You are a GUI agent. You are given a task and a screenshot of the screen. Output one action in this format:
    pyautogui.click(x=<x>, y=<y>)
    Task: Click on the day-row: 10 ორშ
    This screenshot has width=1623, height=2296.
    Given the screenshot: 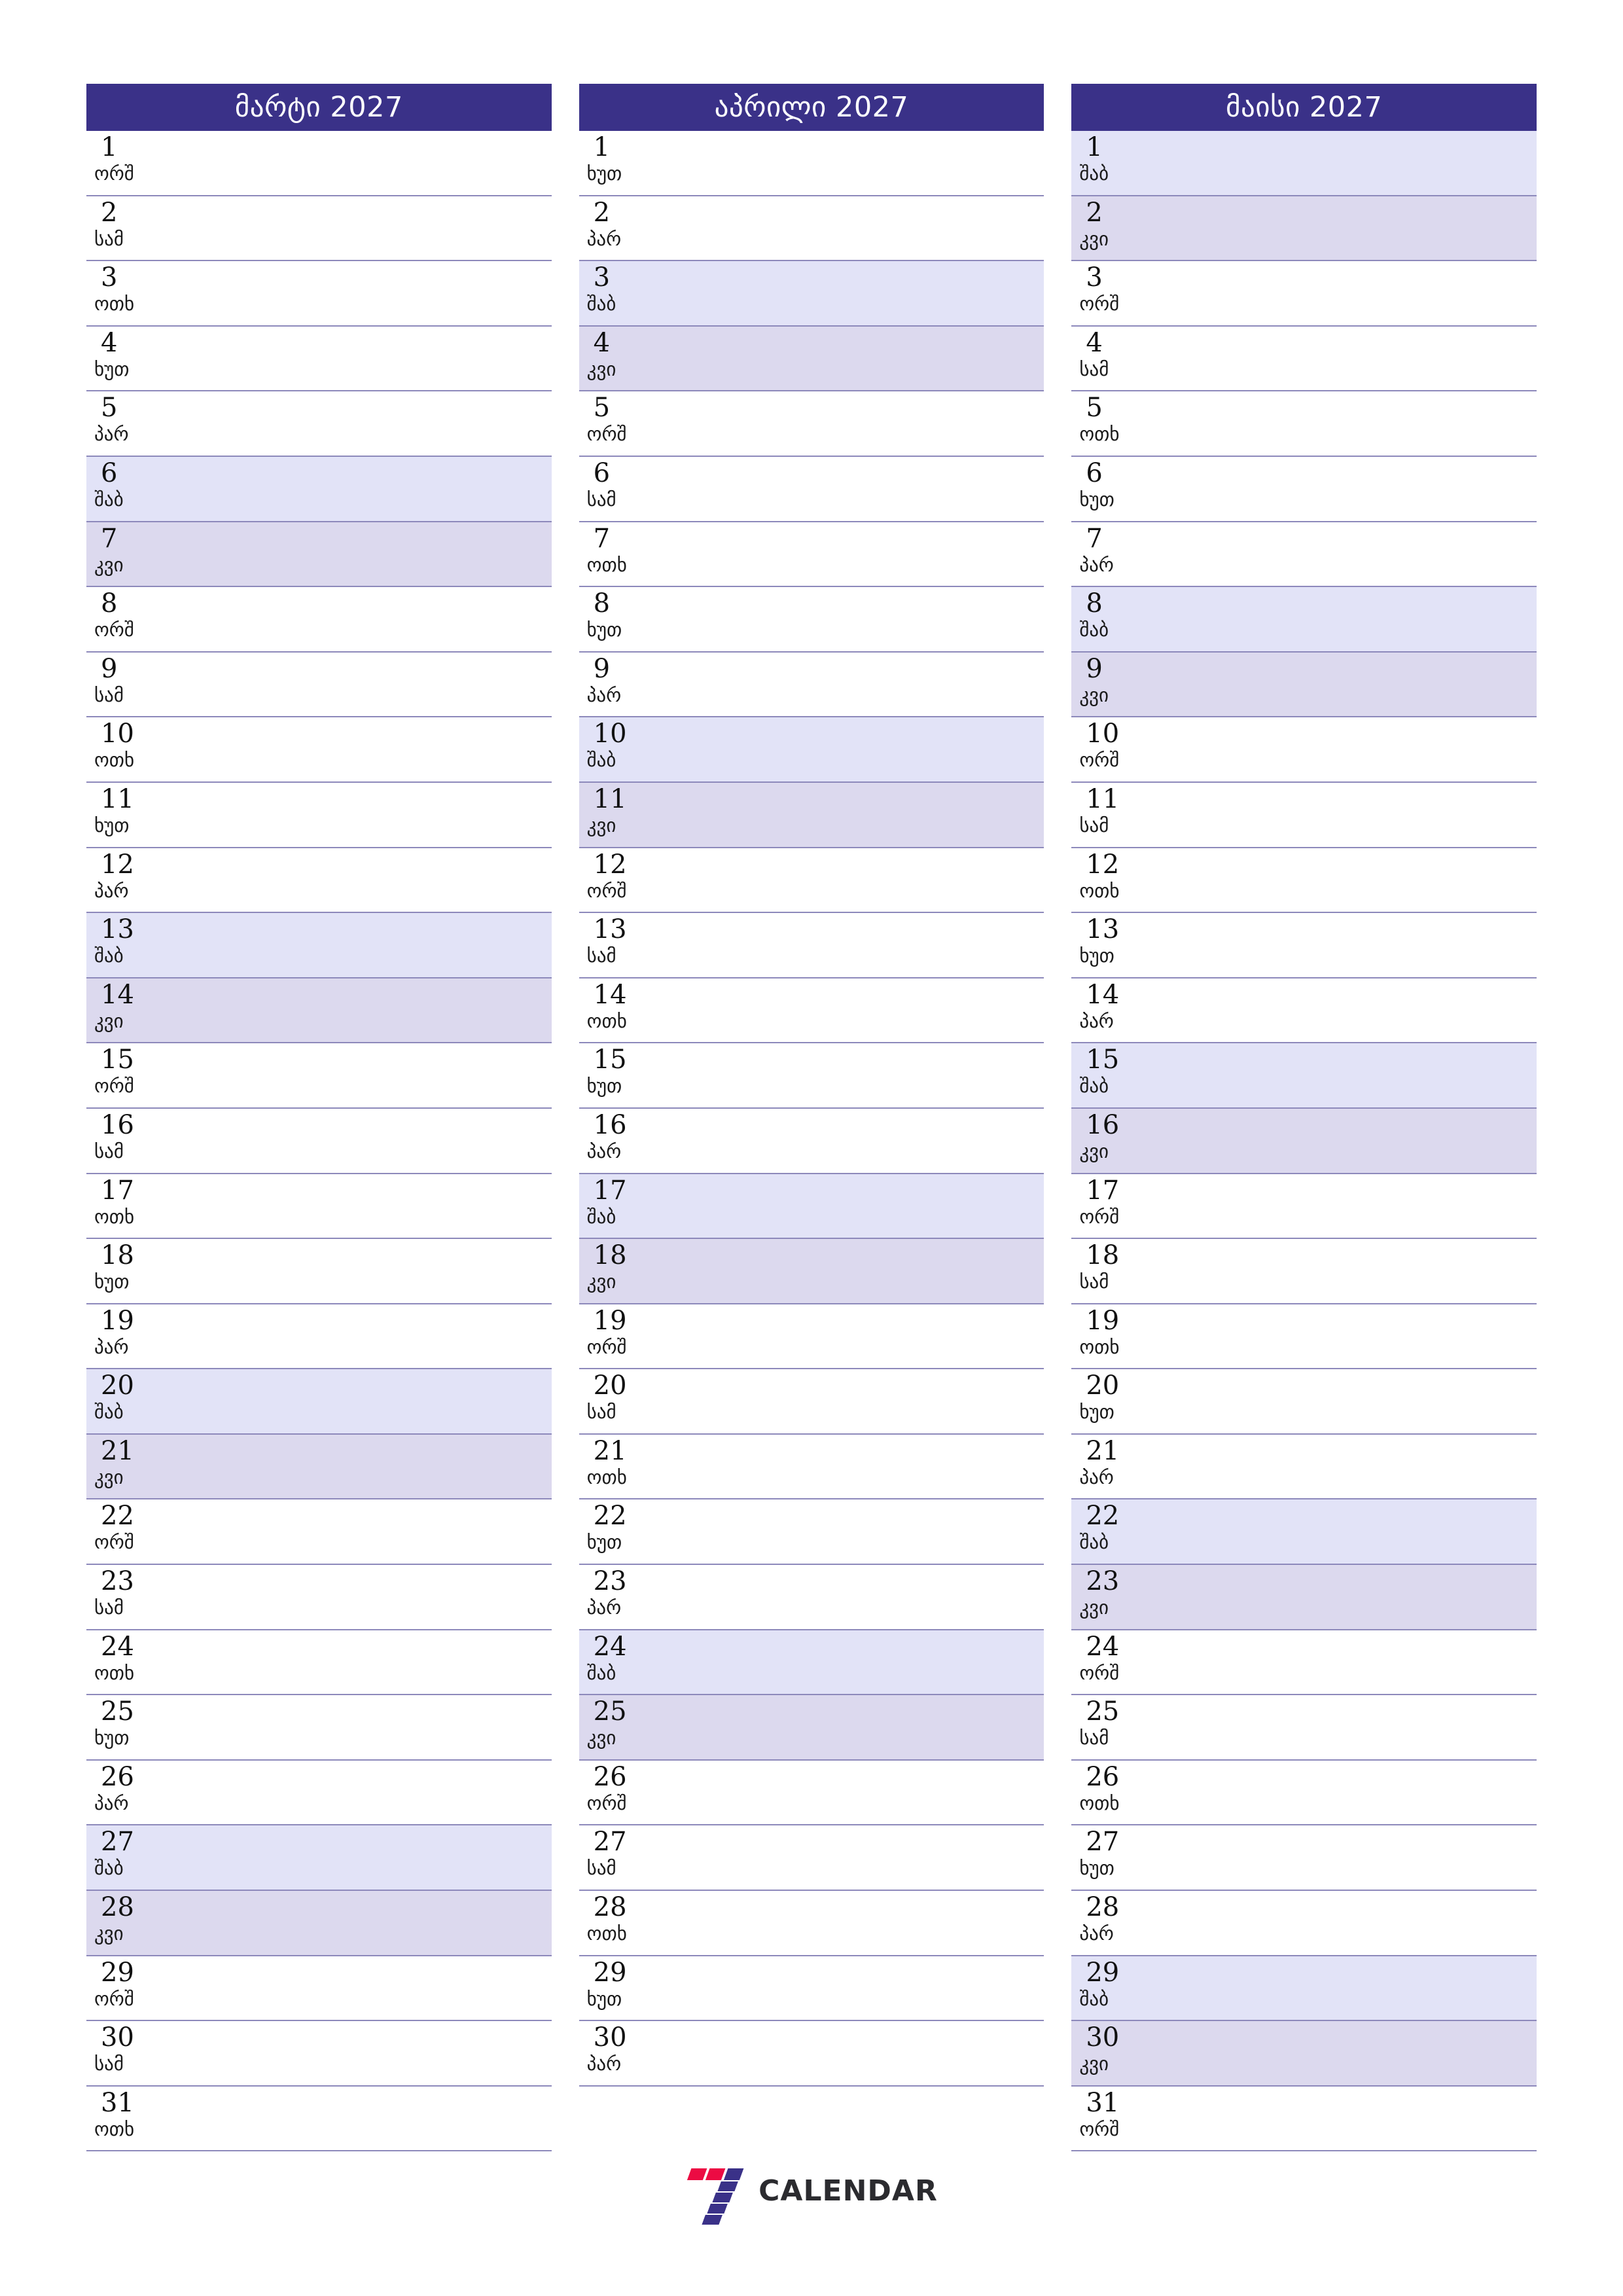 What is the action you would take?
    pyautogui.click(x=1304, y=750)
    